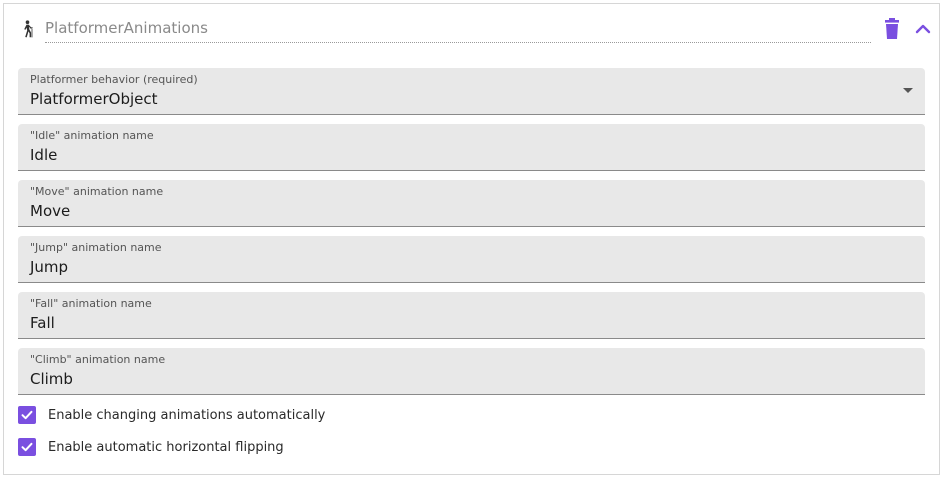 This screenshot has width=947, height=481. What do you see at coordinates (96, 247) in the screenshot?
I see `field-label: "Jump" animation name` at bounding box center [96, 247].